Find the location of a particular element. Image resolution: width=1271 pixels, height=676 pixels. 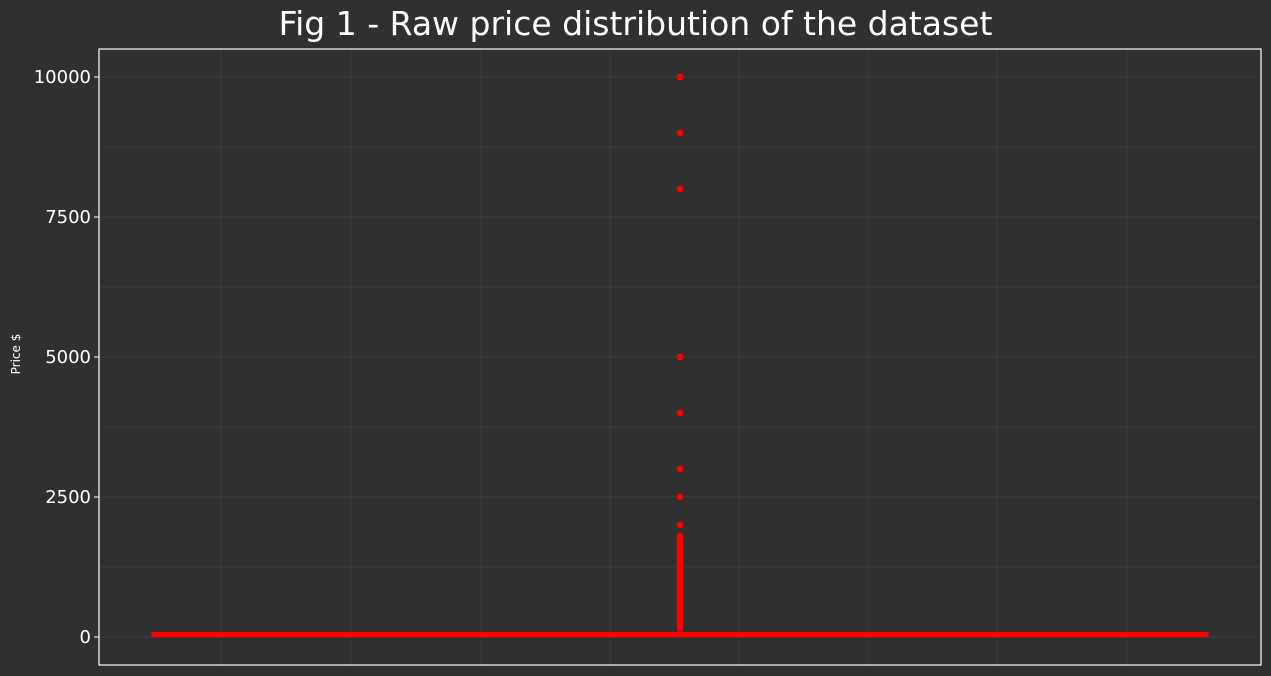

y-tick-label: 7500 is located at coordinates (68, 217).